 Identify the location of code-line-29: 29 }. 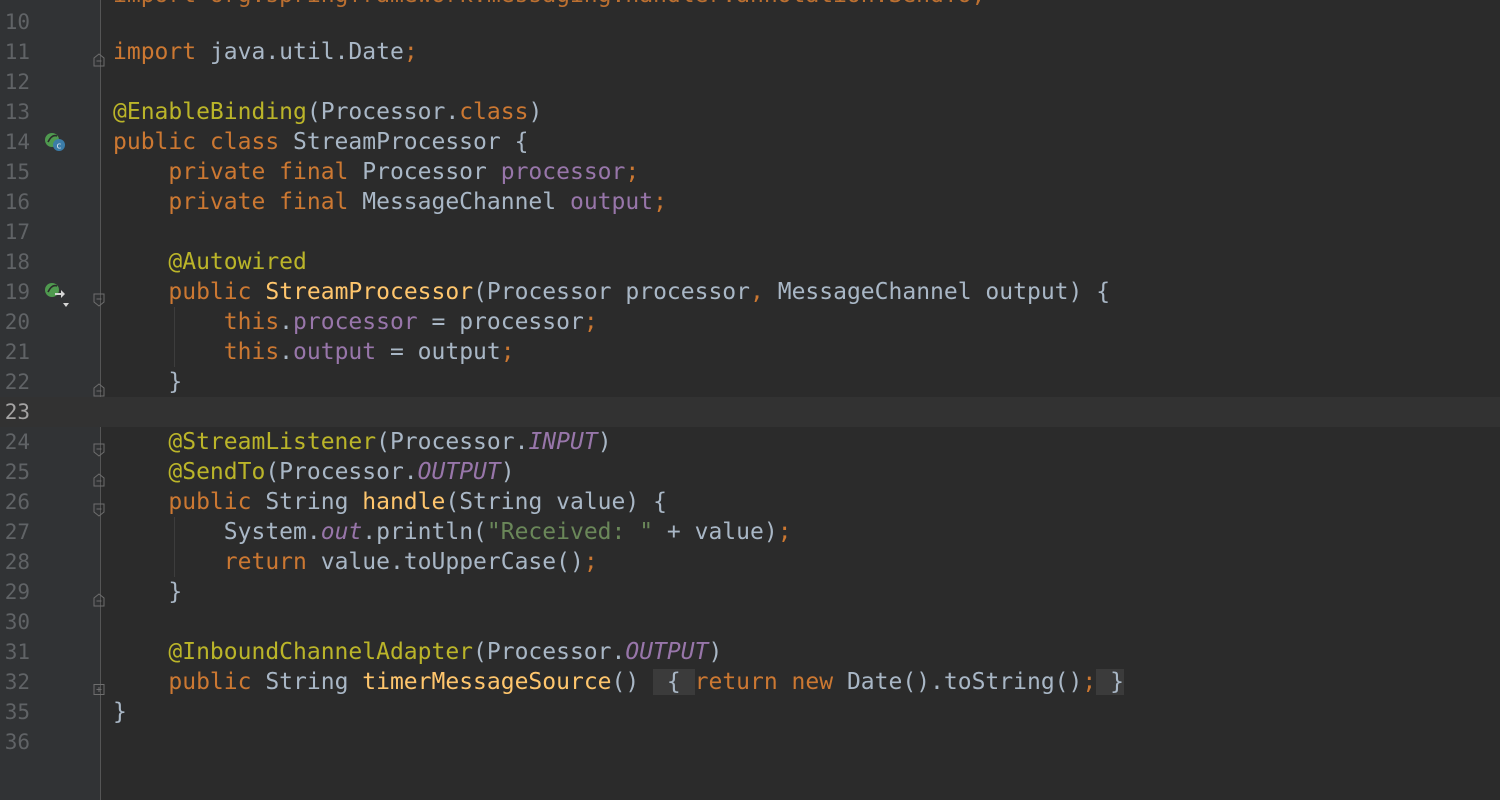
(750, 592).